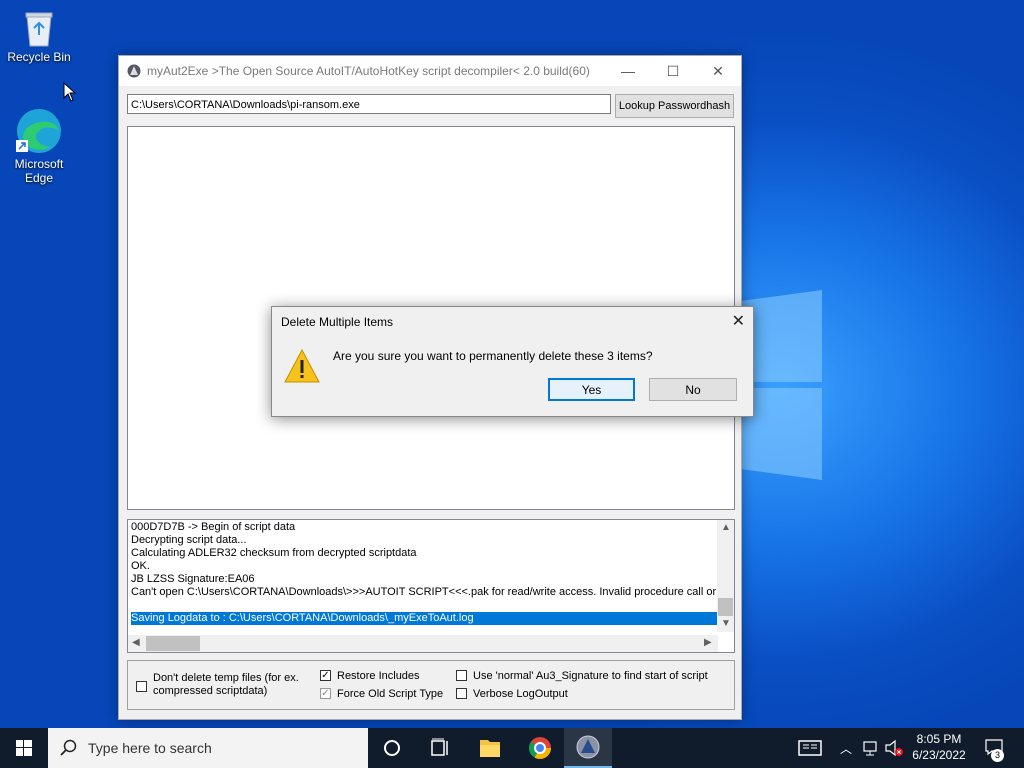 This screenshot has height=768, width=1024. I want to click on lookup-passwordhash-button: Lookup Passwordhash, so click(674, 106).